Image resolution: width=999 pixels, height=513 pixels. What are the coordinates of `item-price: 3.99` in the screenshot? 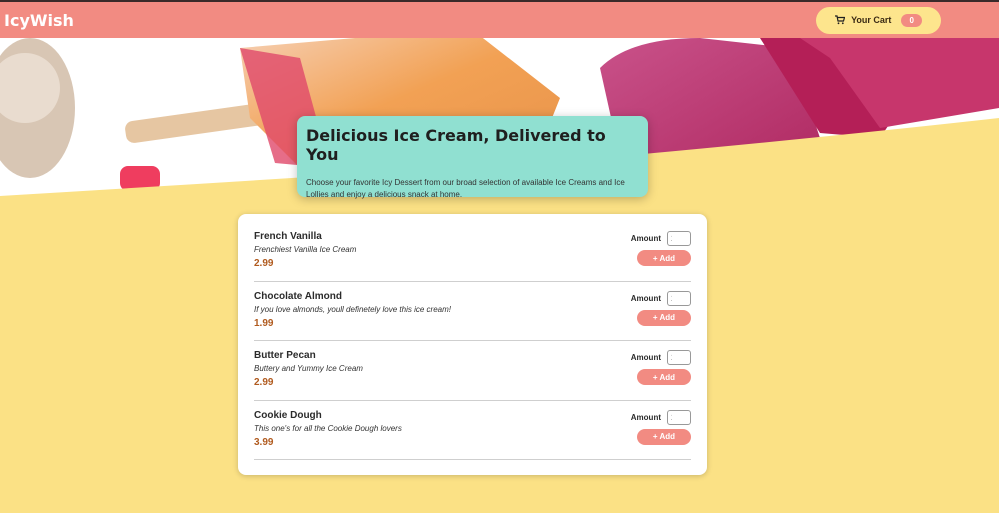 It's located at (264, 442).